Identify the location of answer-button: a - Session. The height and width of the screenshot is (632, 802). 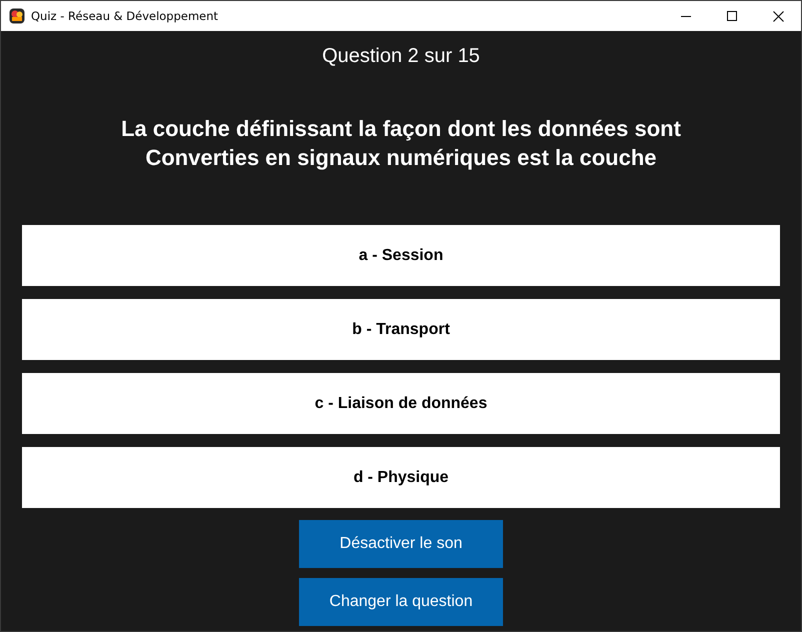
(401, 255).